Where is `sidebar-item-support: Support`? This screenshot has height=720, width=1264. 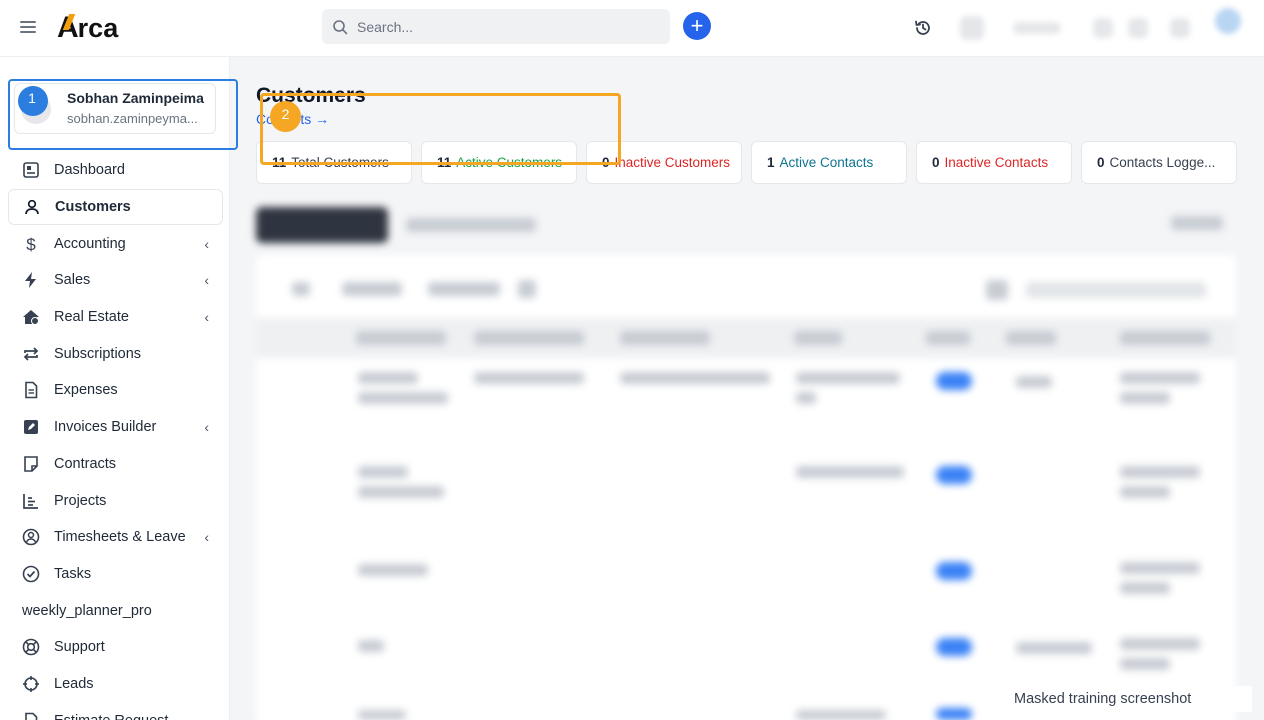 sidebar-item-support: Support is located at coordinates (115, 647).